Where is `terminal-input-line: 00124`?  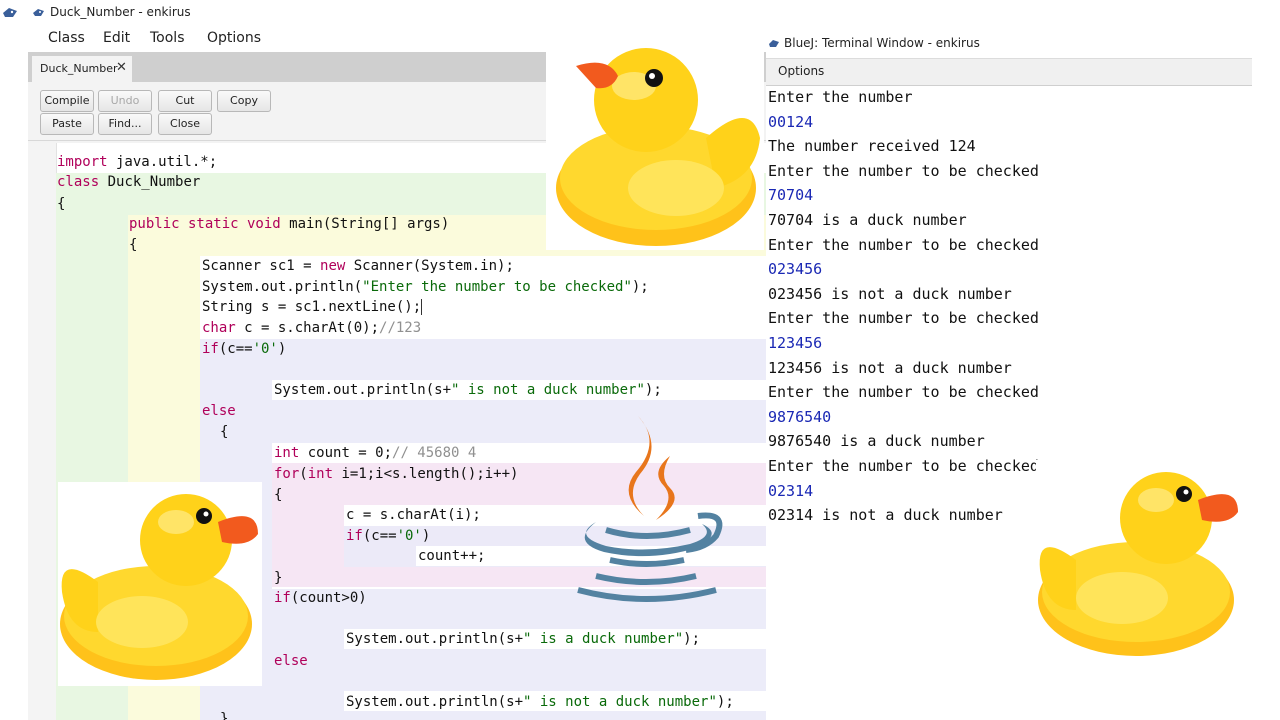
terminal-input-line: 00124 is located at coordinates (791, 121).